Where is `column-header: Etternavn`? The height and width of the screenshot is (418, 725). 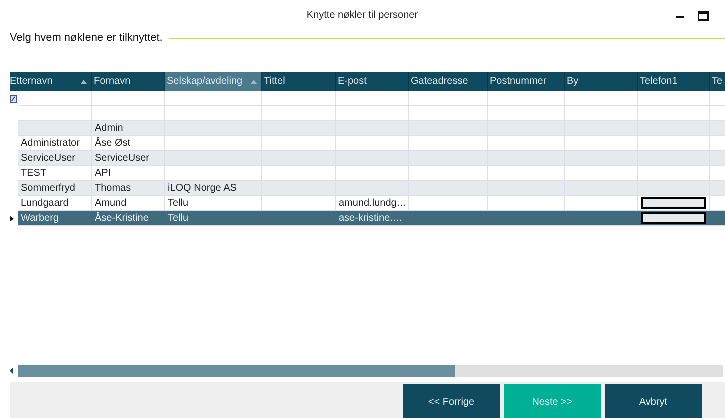
column-header: Etternavn is located at coordinates (51, 81).